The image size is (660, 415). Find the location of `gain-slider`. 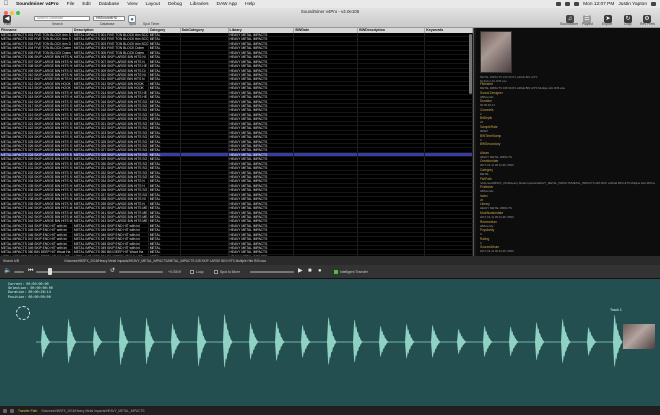

gain-slider is located at coordinates (272, 272).